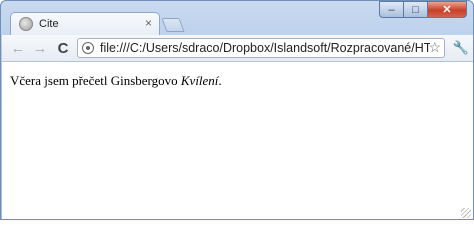 The width and height of the screenshot is (474, 240). I want to click on cited-title: Kvílení, so click(199, 80).